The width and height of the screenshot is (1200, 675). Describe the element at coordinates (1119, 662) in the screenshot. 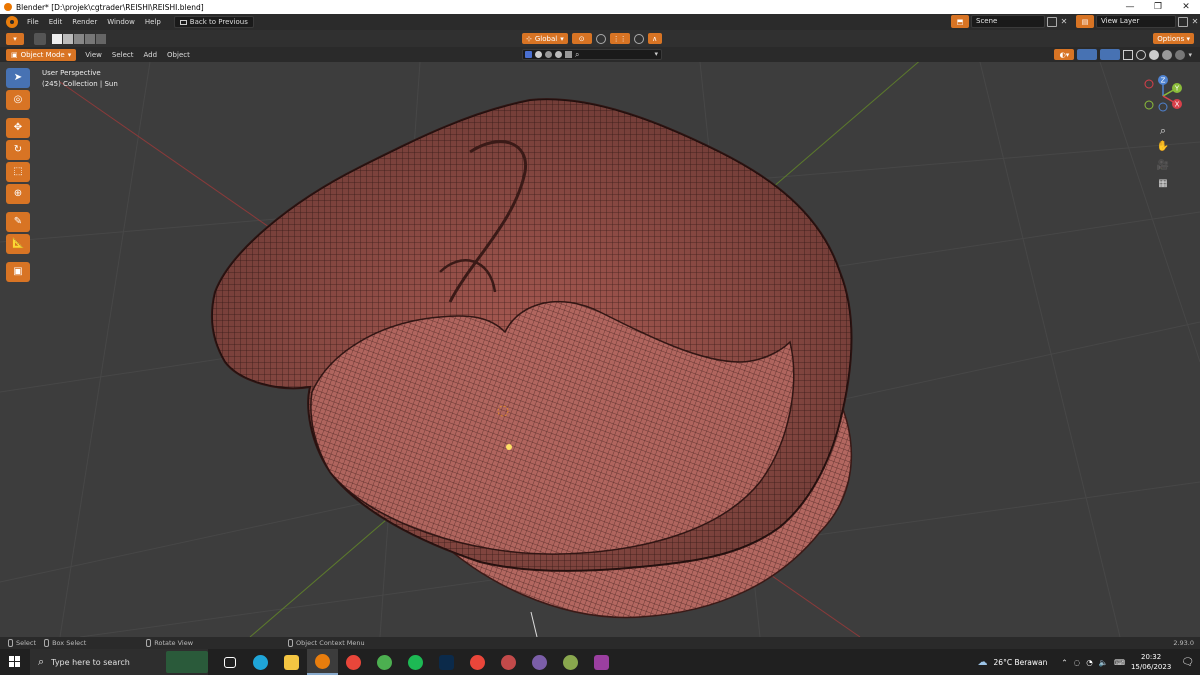

I see `language-icon: ⌨` at that location.